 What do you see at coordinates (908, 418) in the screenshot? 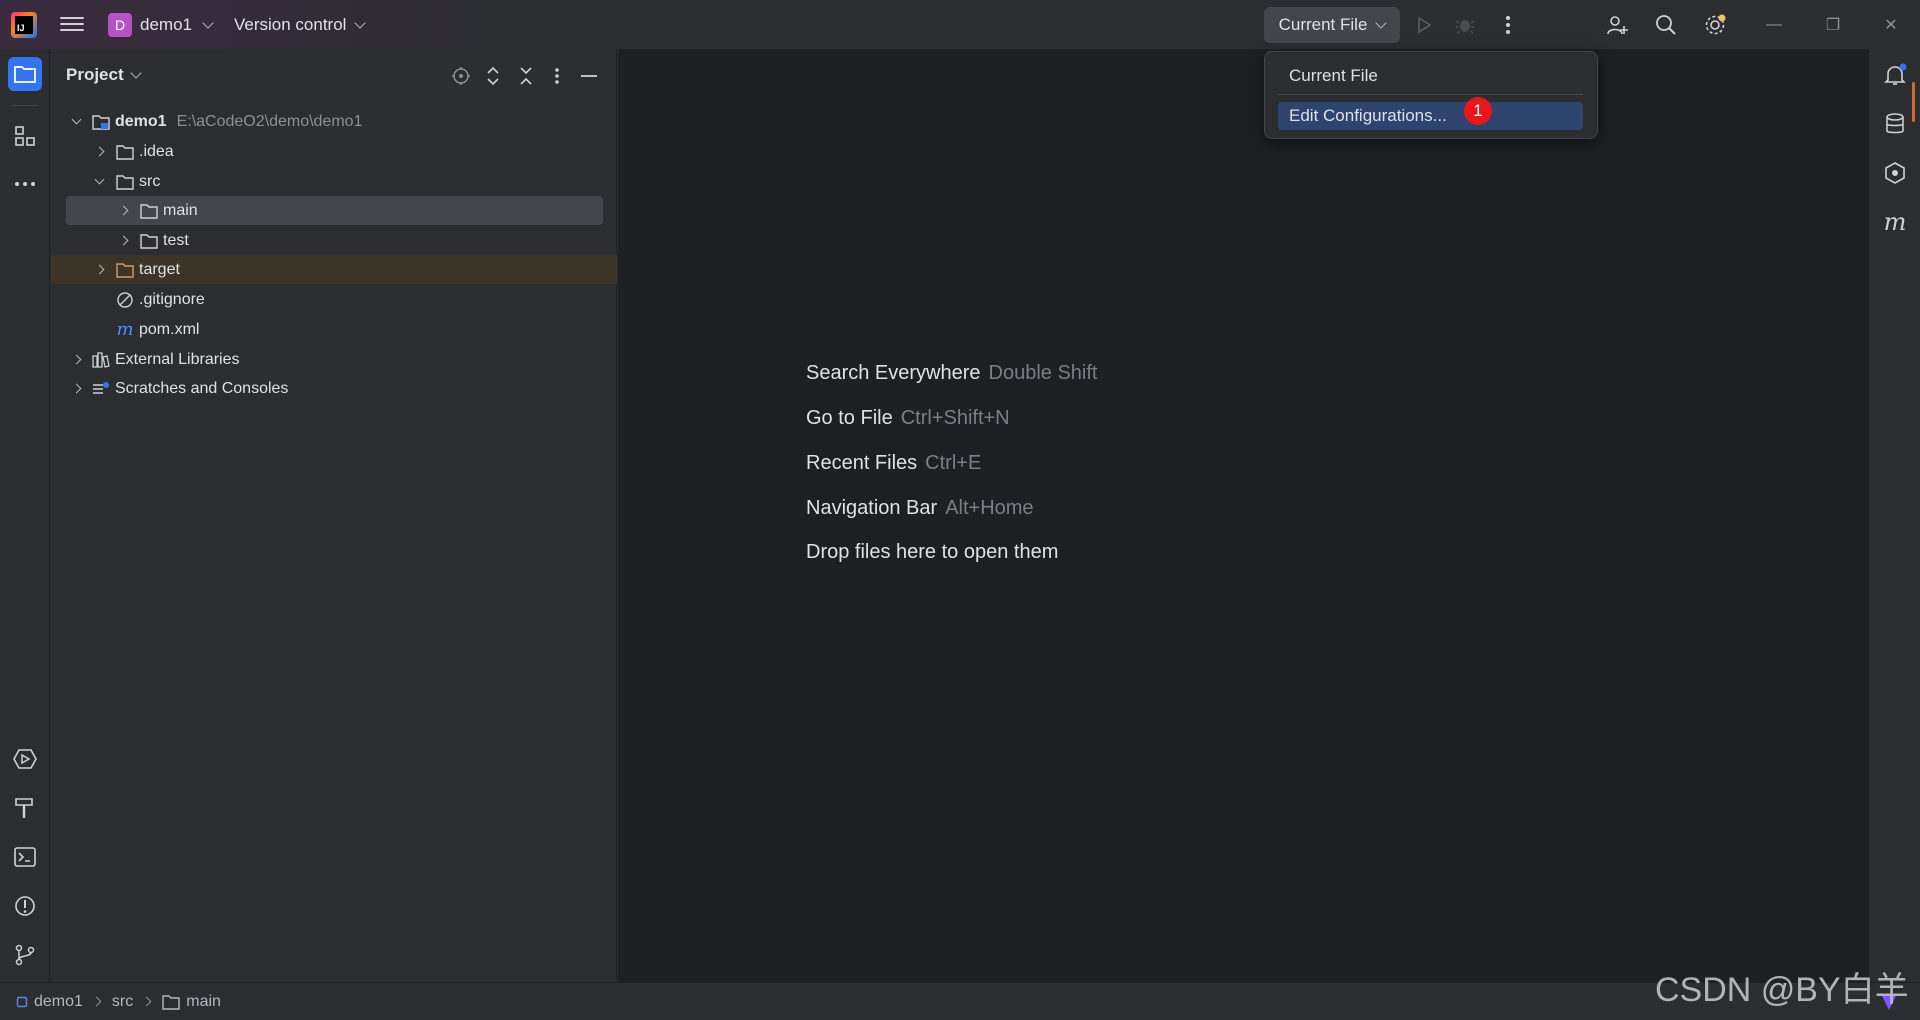
I see `hint-go-to-file: Go to File Ctrl+Shift+N` at bounding box center [908, 418].